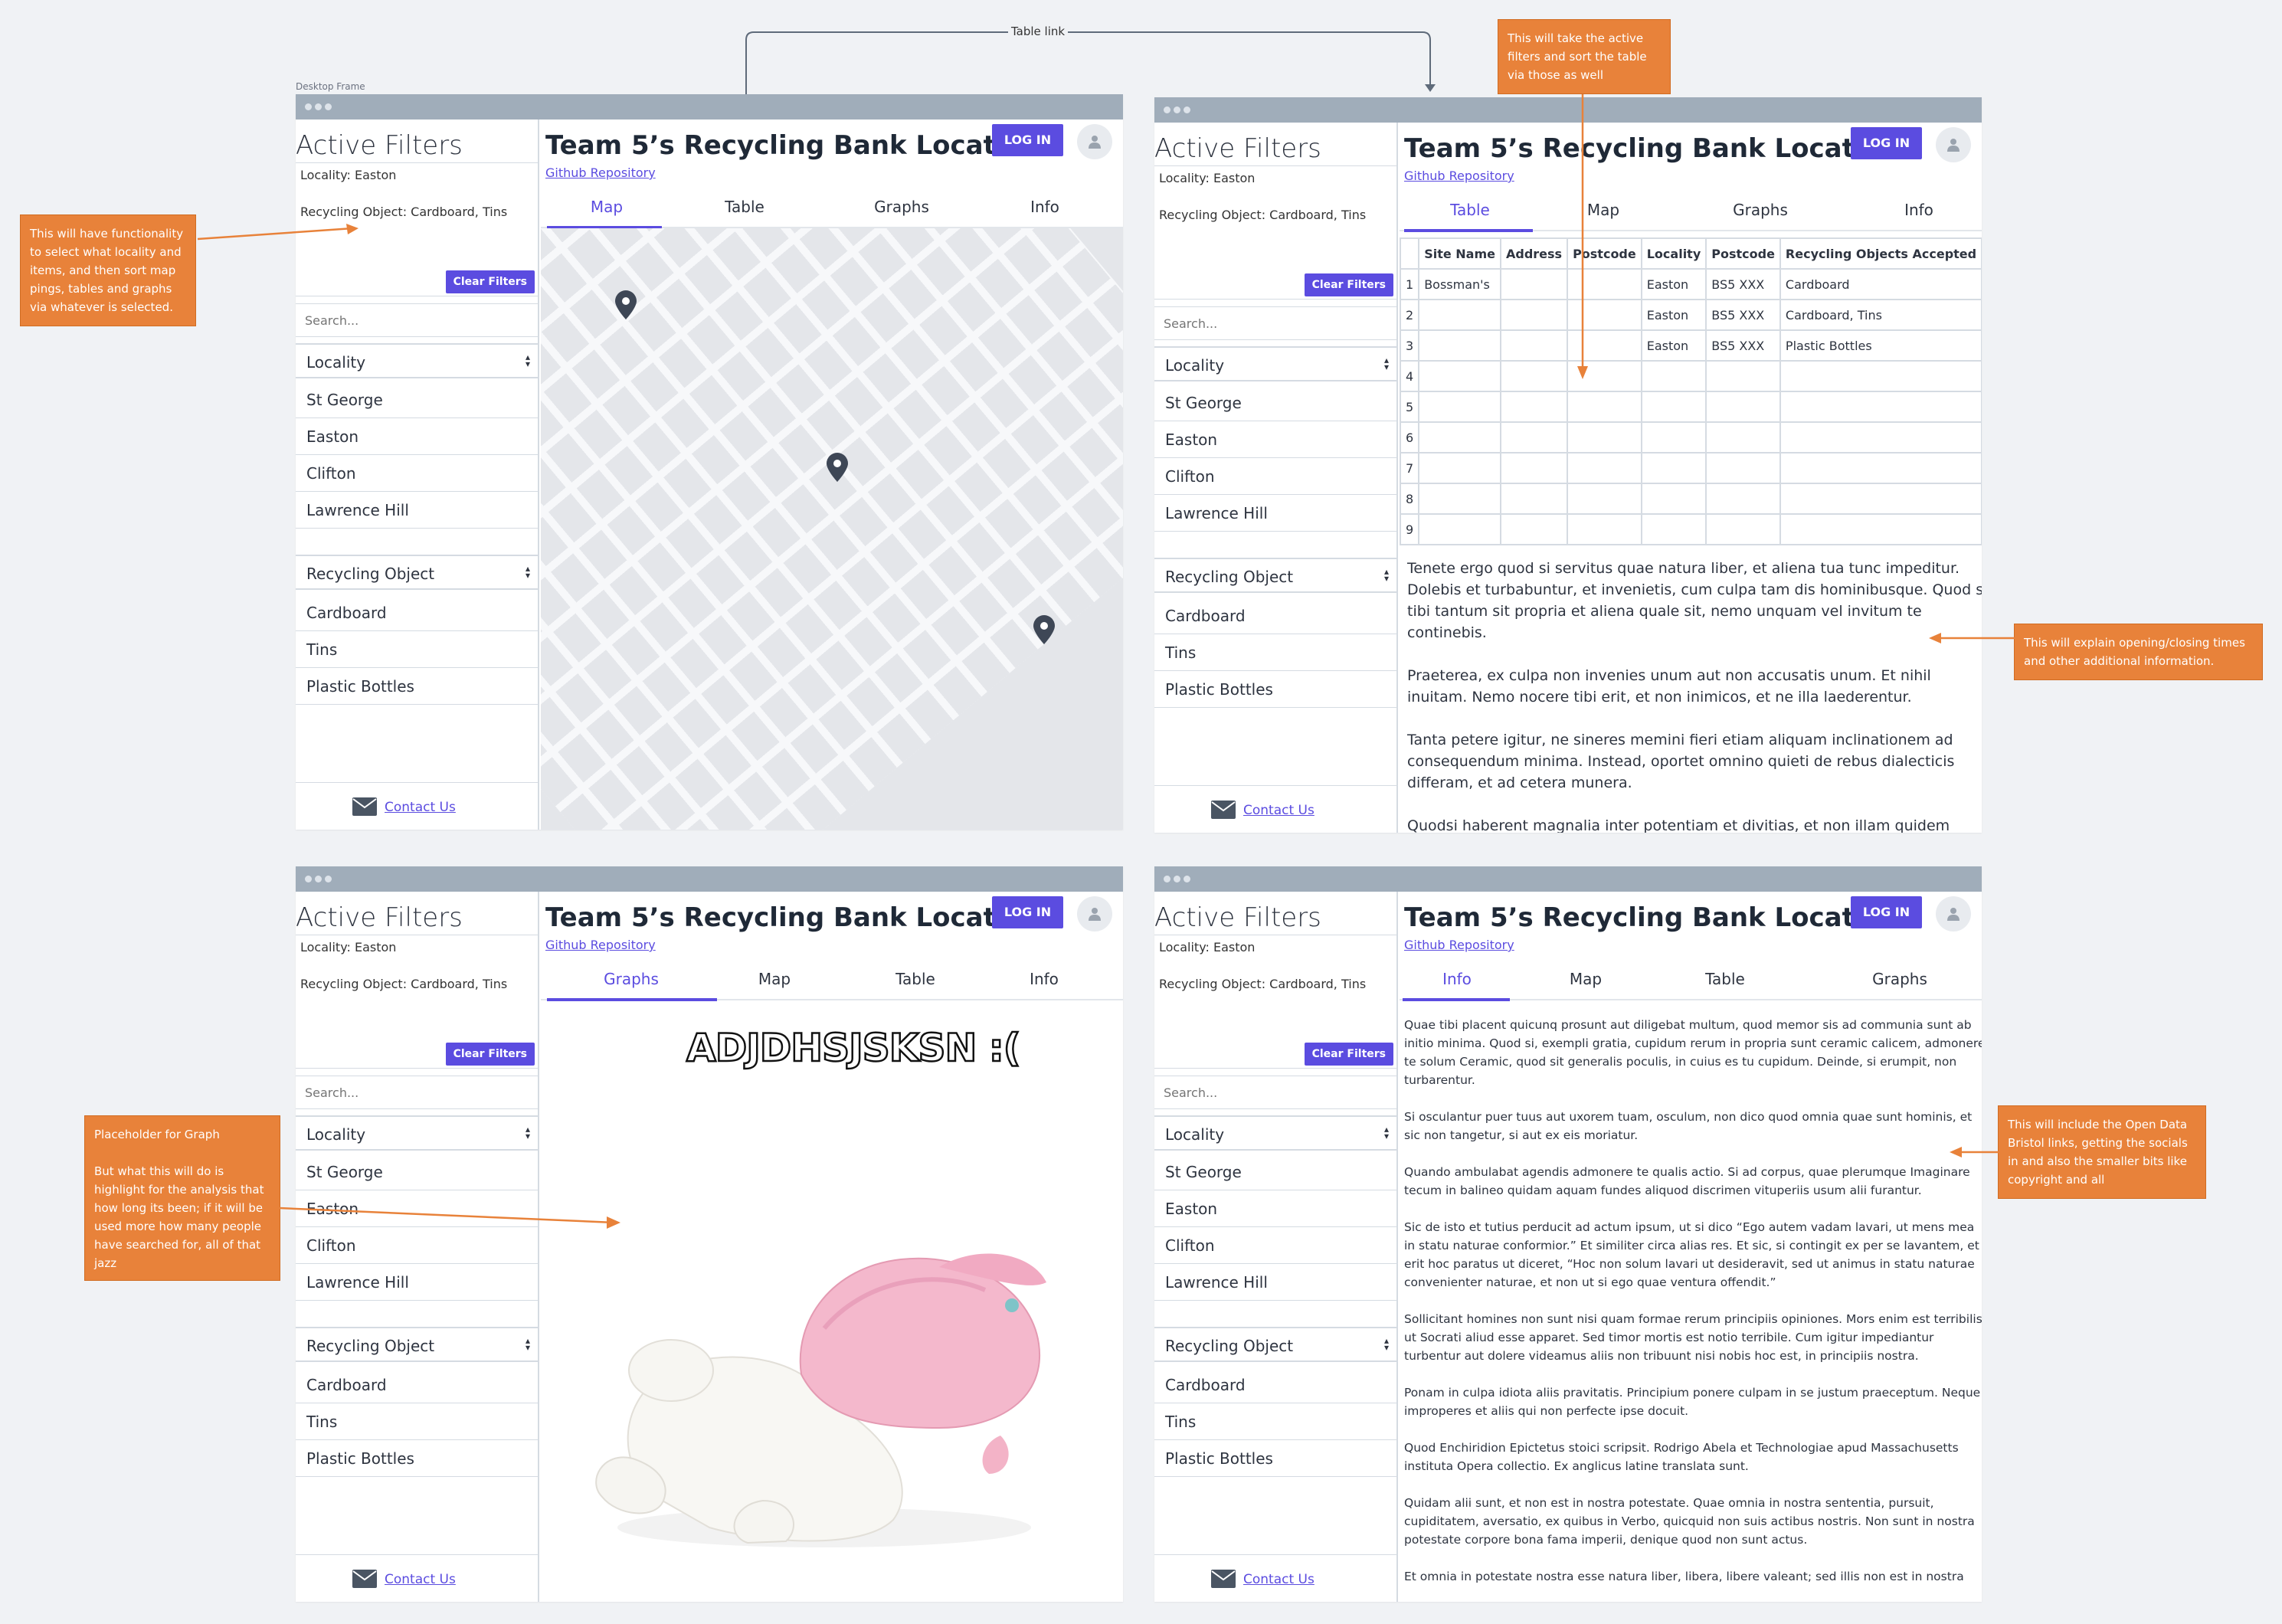  Describe the element at coordinates (1691, 468) in the screenshot. I see `table-row: 7` at that location.